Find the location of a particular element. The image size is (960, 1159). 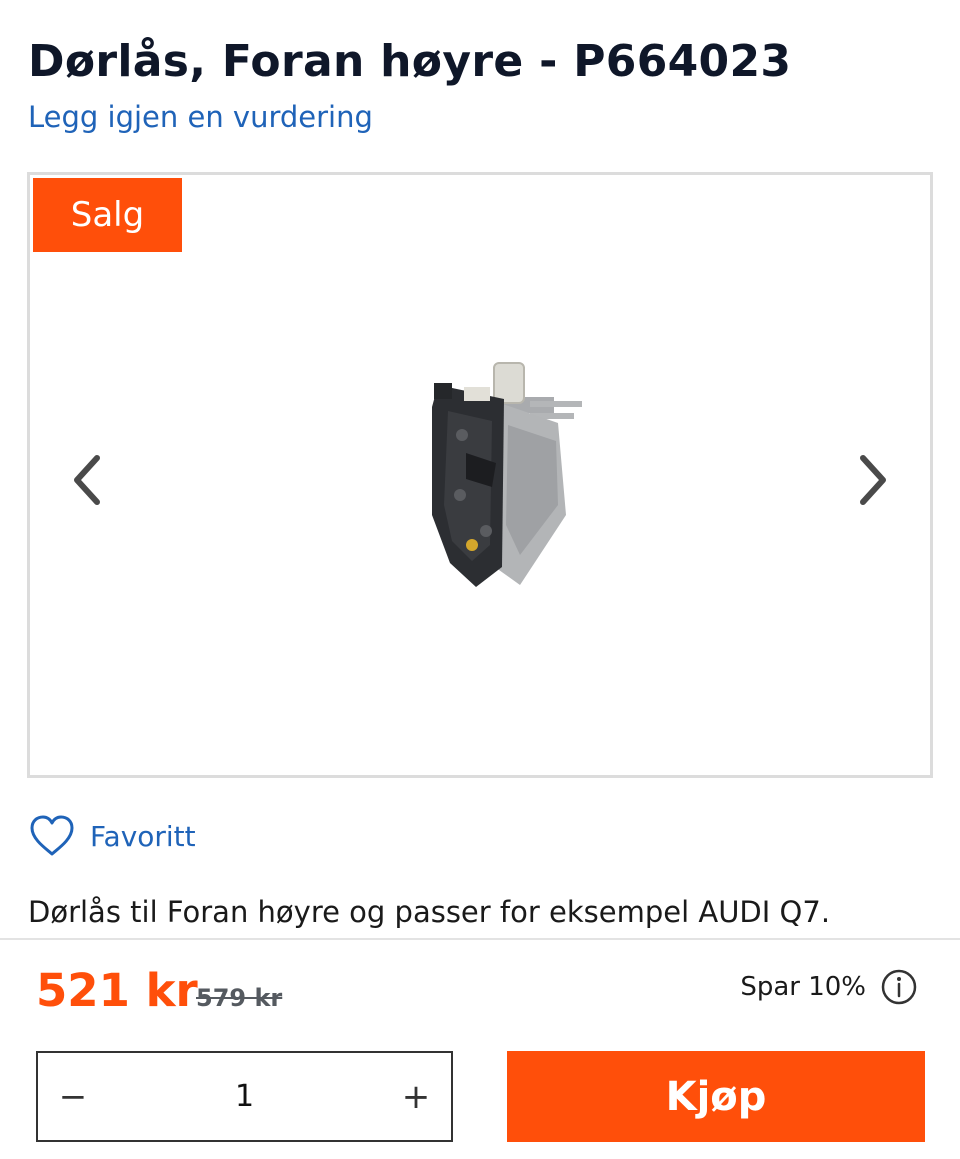

buy-button: Kjøp is located at coordinates (716, 1096).